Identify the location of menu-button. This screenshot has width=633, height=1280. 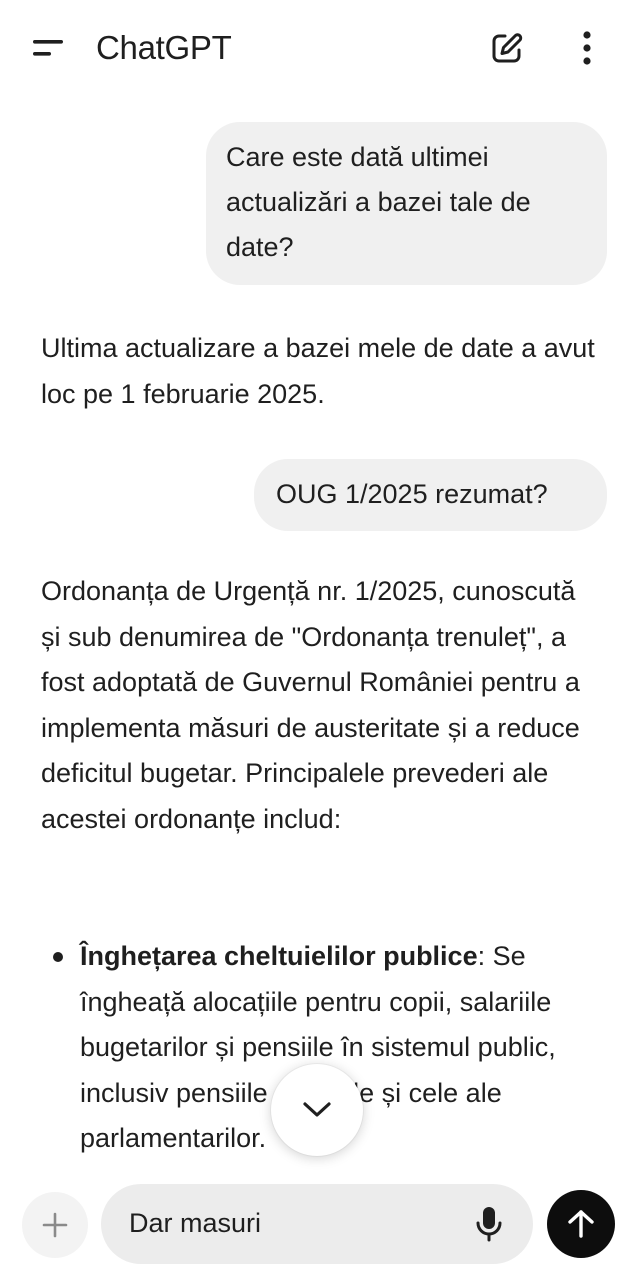
(48, 48).